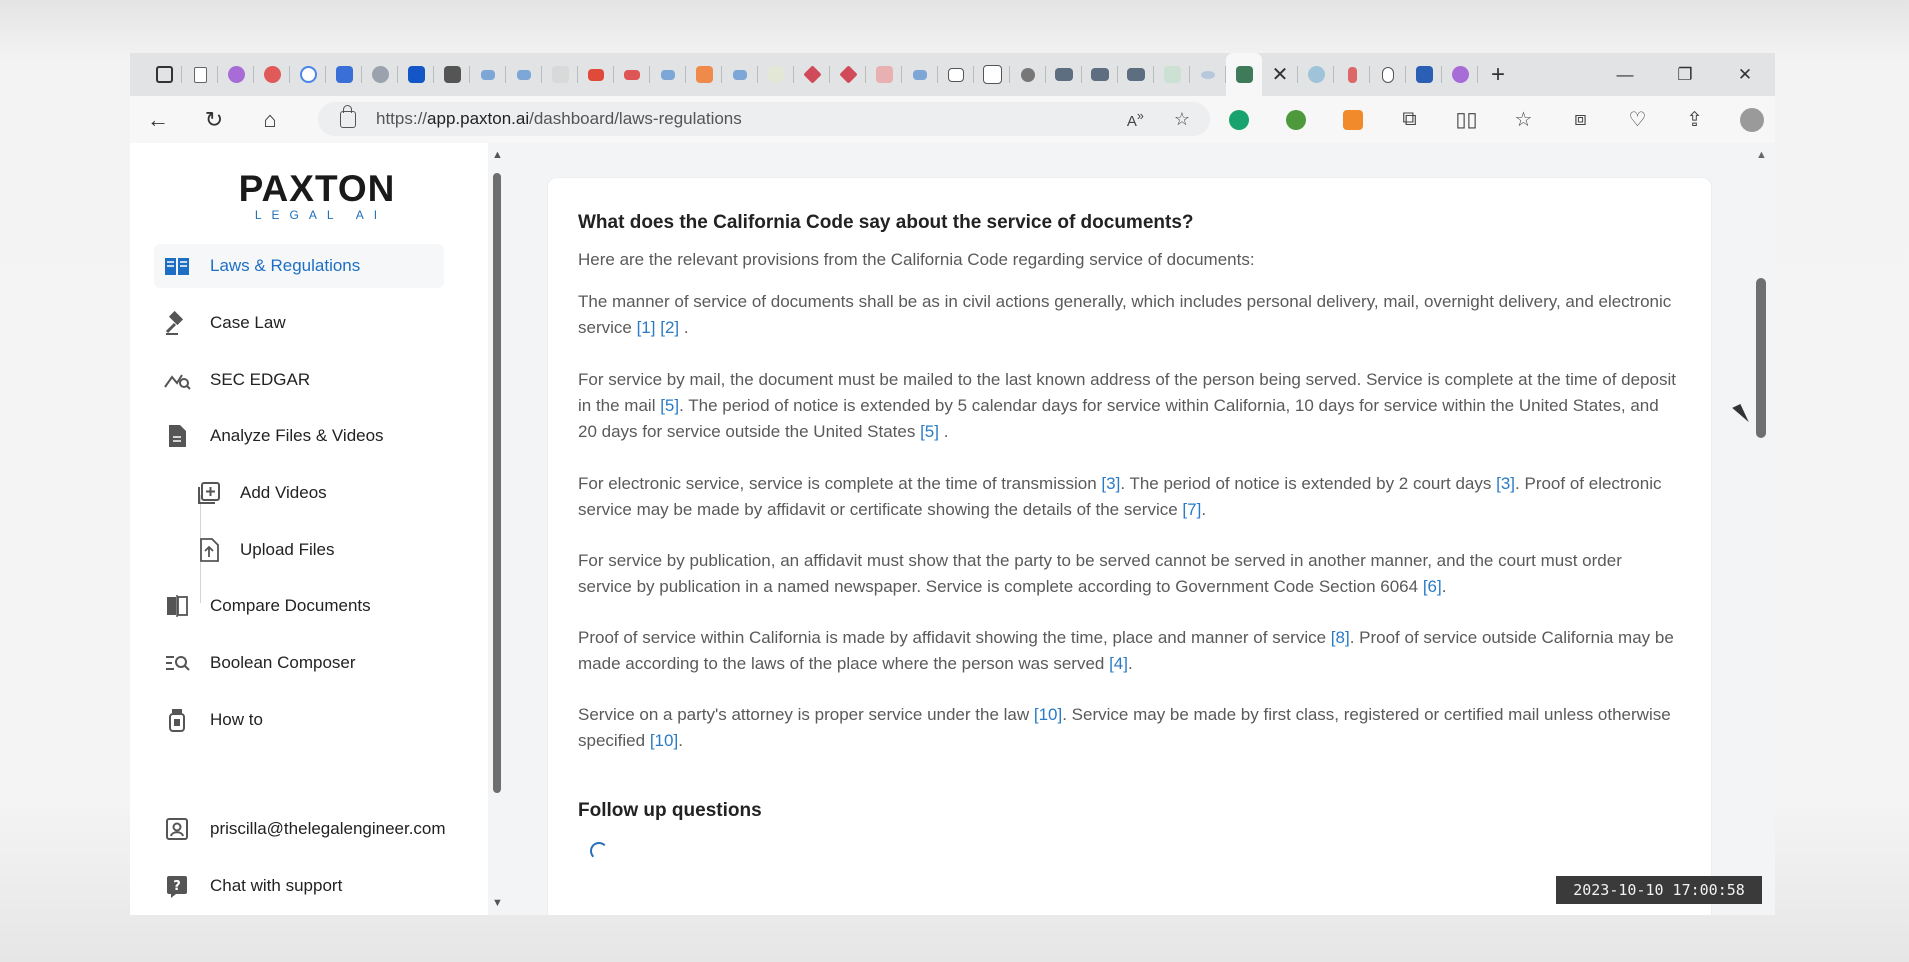 The height and width of the screenshot is (962, 1909). What do you see at coordinates (1238, 119) in the screenshot?
I see `grammarly-icon` at bounding box center [1238, 119].